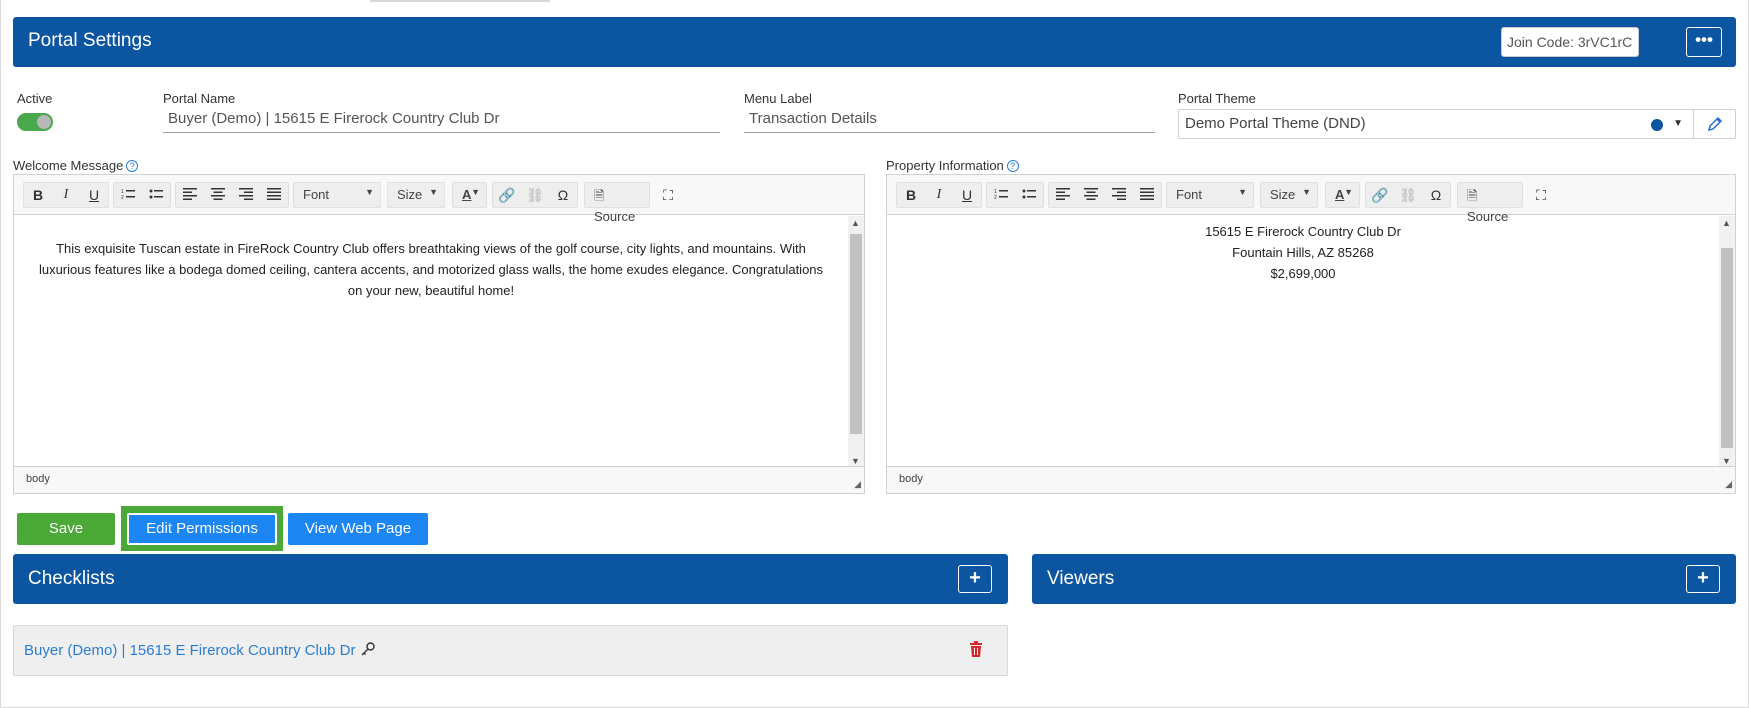 The image size is (1749, 708). I want to click on welcome-message-label: Welcome Message?, so click(76, 165).